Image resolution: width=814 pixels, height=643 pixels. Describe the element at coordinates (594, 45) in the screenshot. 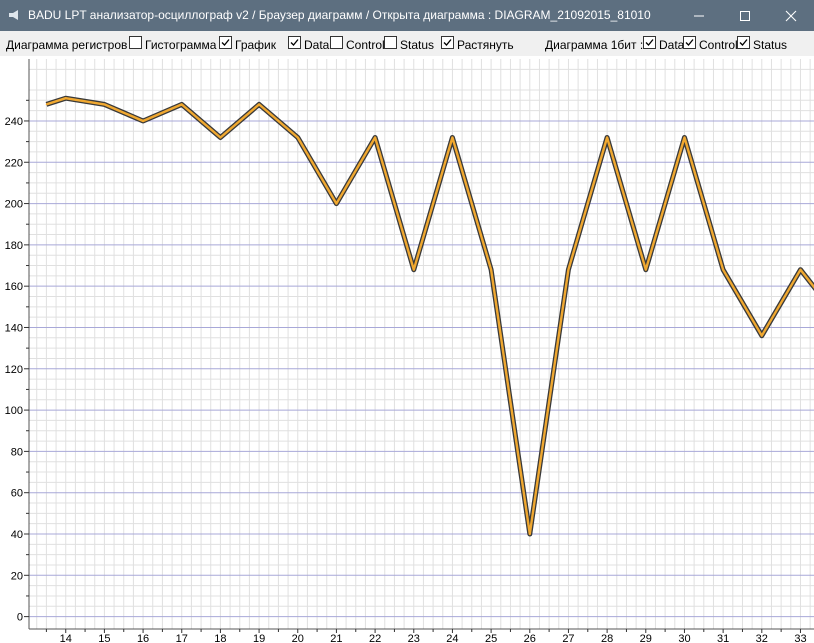

I see `bits-diagram-label: Диаграмма 1бит :` at that location.